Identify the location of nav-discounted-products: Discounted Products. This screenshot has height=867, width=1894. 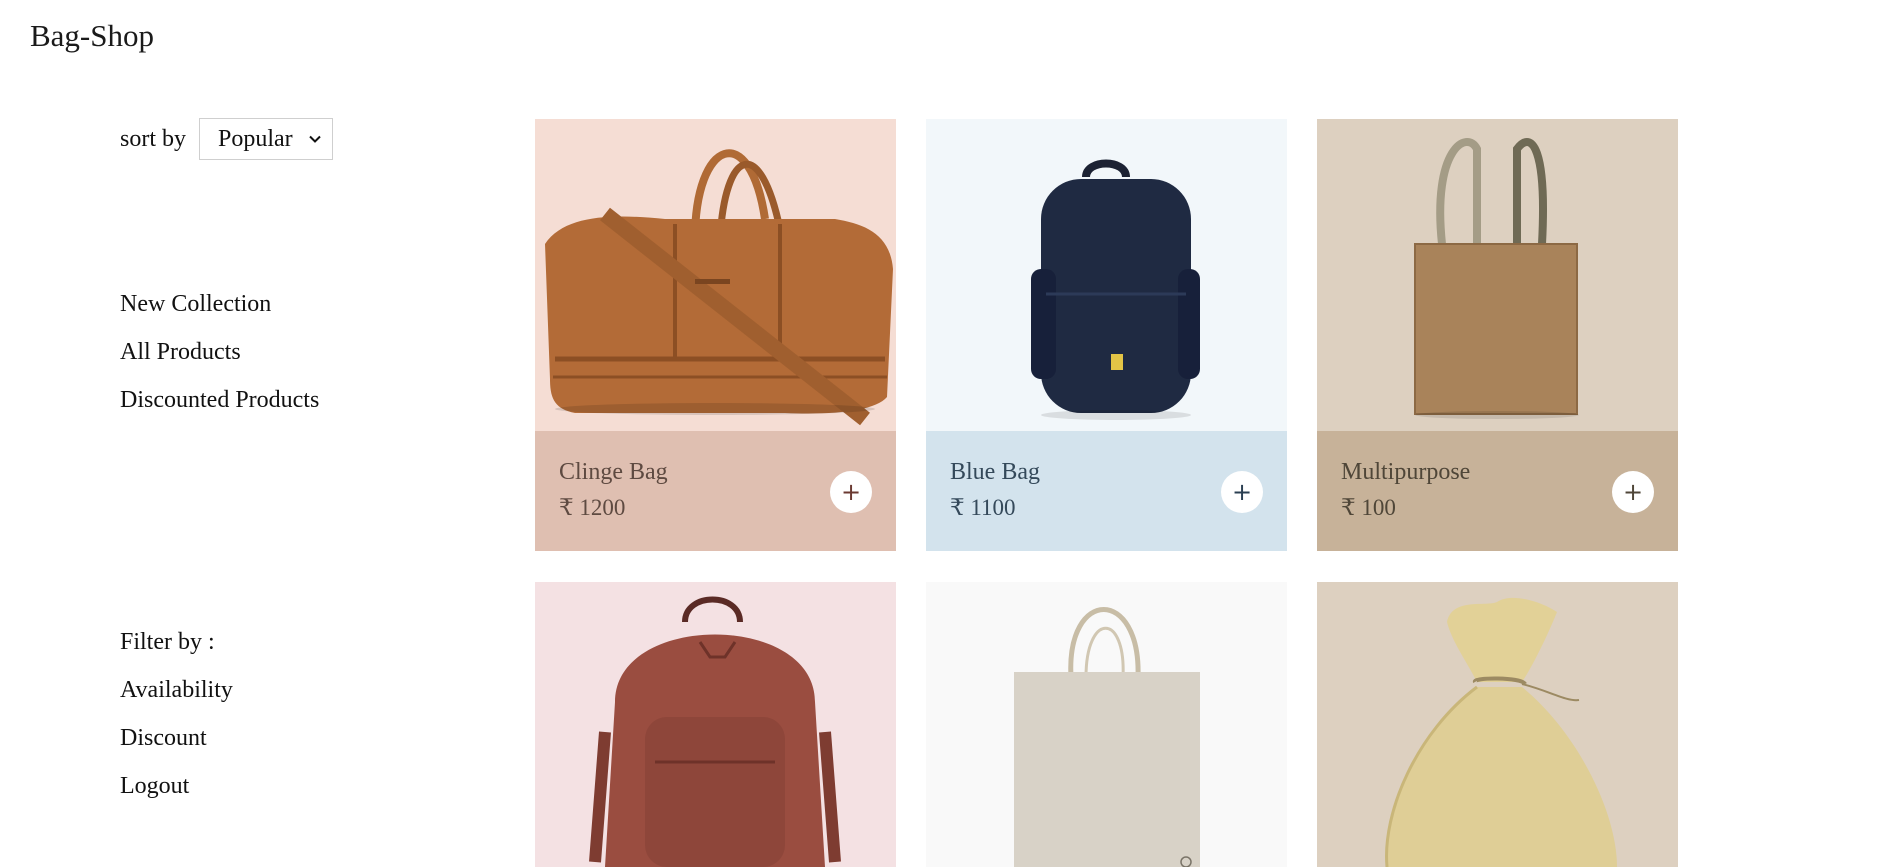
(219, 400).